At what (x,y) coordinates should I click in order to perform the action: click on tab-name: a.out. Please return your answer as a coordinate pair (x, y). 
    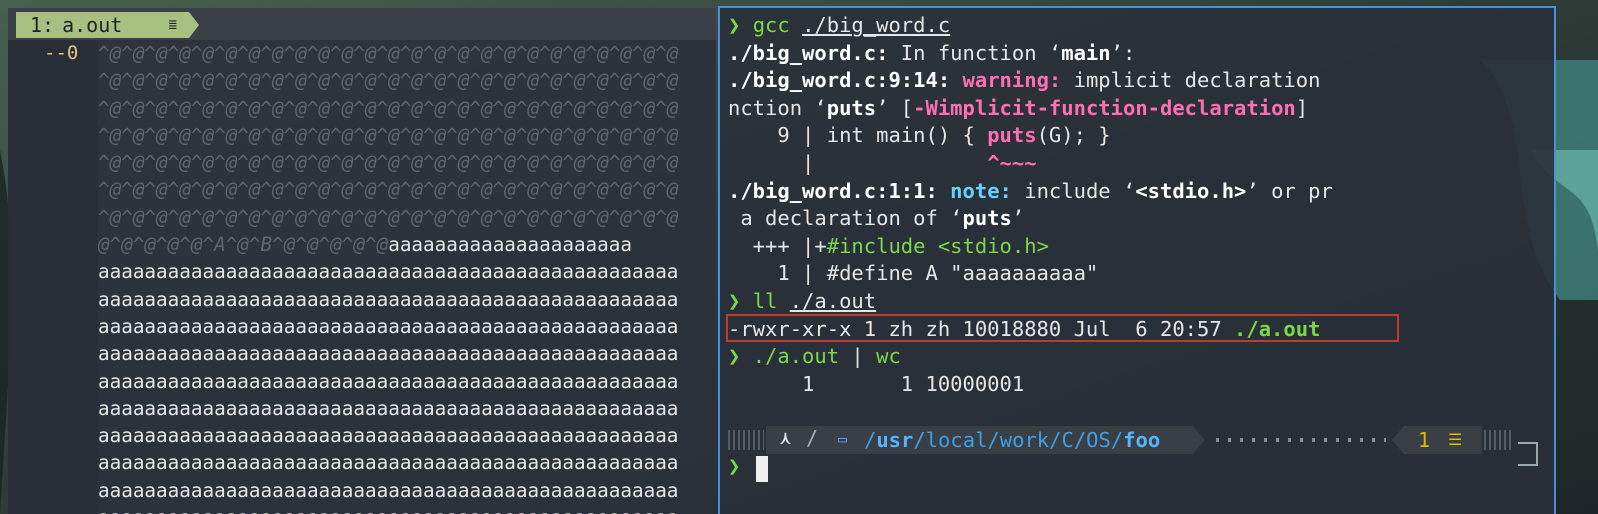
    Looking at the image, I should click on (92, 25).